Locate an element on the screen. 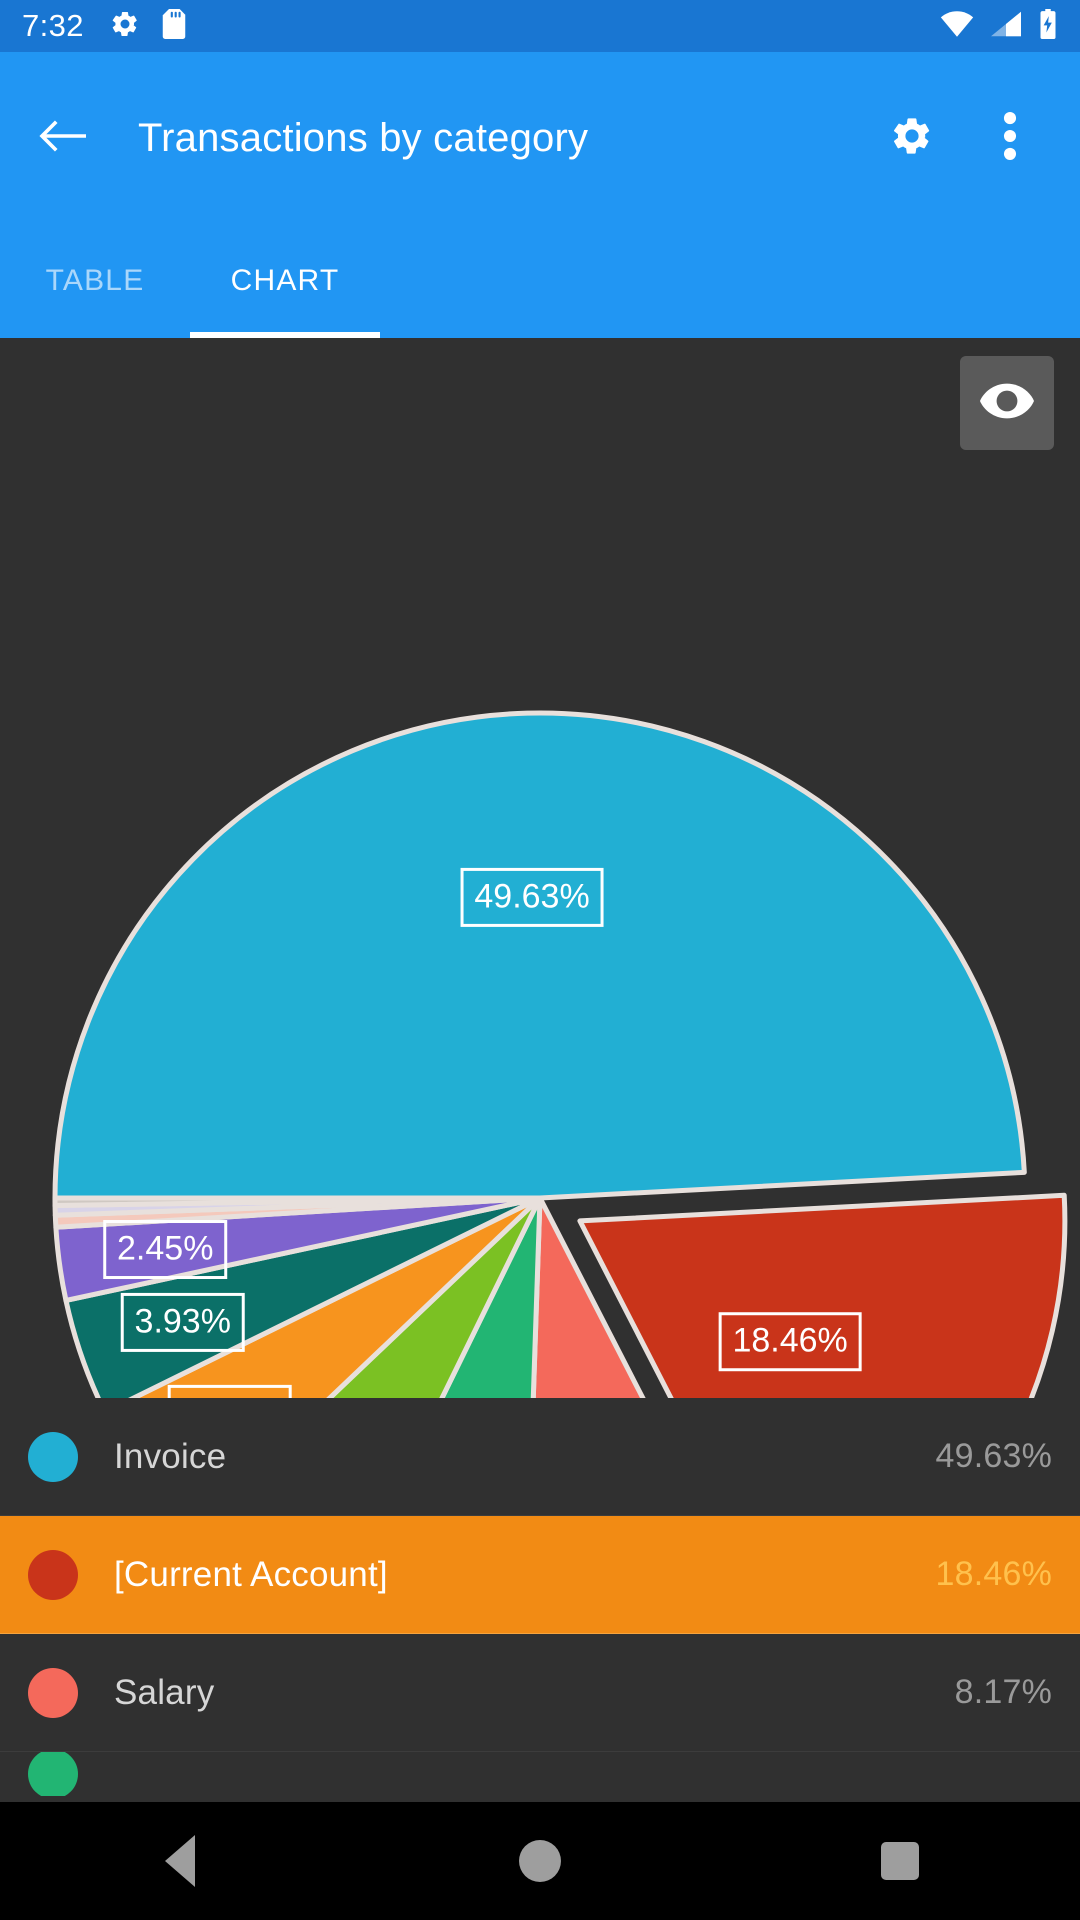 The height and width of the screenshot is (1920, 1080). page-title: Transactions by category is located at coordinates (363, 137).